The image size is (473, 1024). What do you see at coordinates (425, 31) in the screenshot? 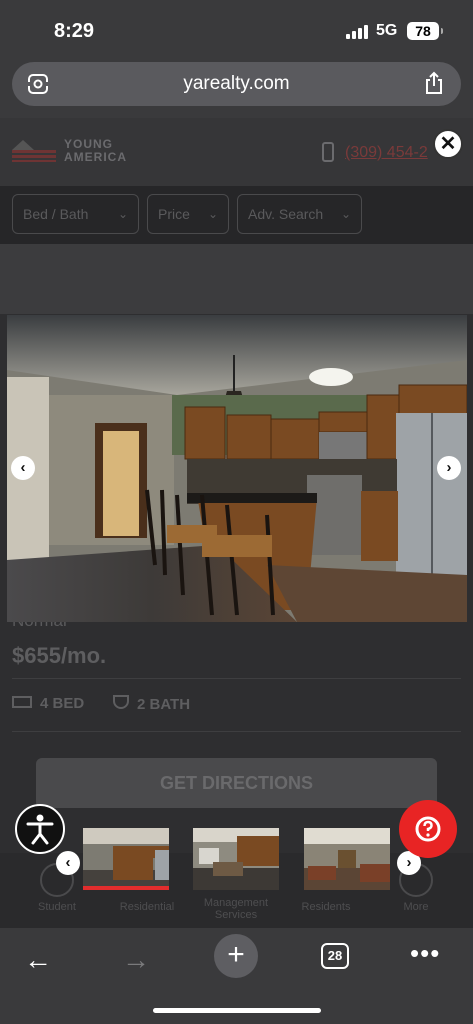
I see `battery-icon: 78` at bounding box center [425, 31].